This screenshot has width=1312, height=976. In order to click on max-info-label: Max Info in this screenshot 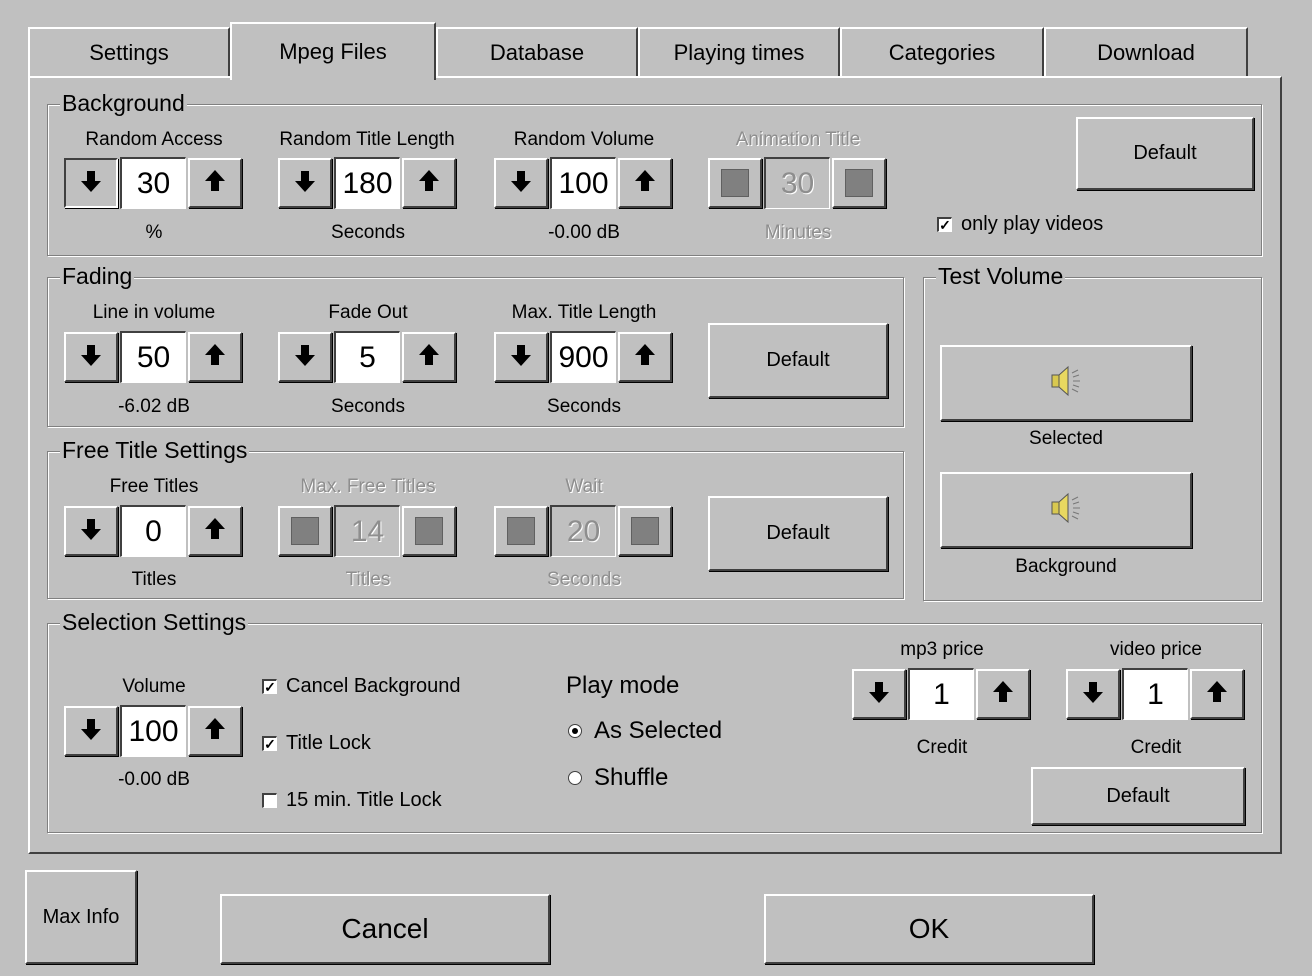, I will do `click(81, 916)`.